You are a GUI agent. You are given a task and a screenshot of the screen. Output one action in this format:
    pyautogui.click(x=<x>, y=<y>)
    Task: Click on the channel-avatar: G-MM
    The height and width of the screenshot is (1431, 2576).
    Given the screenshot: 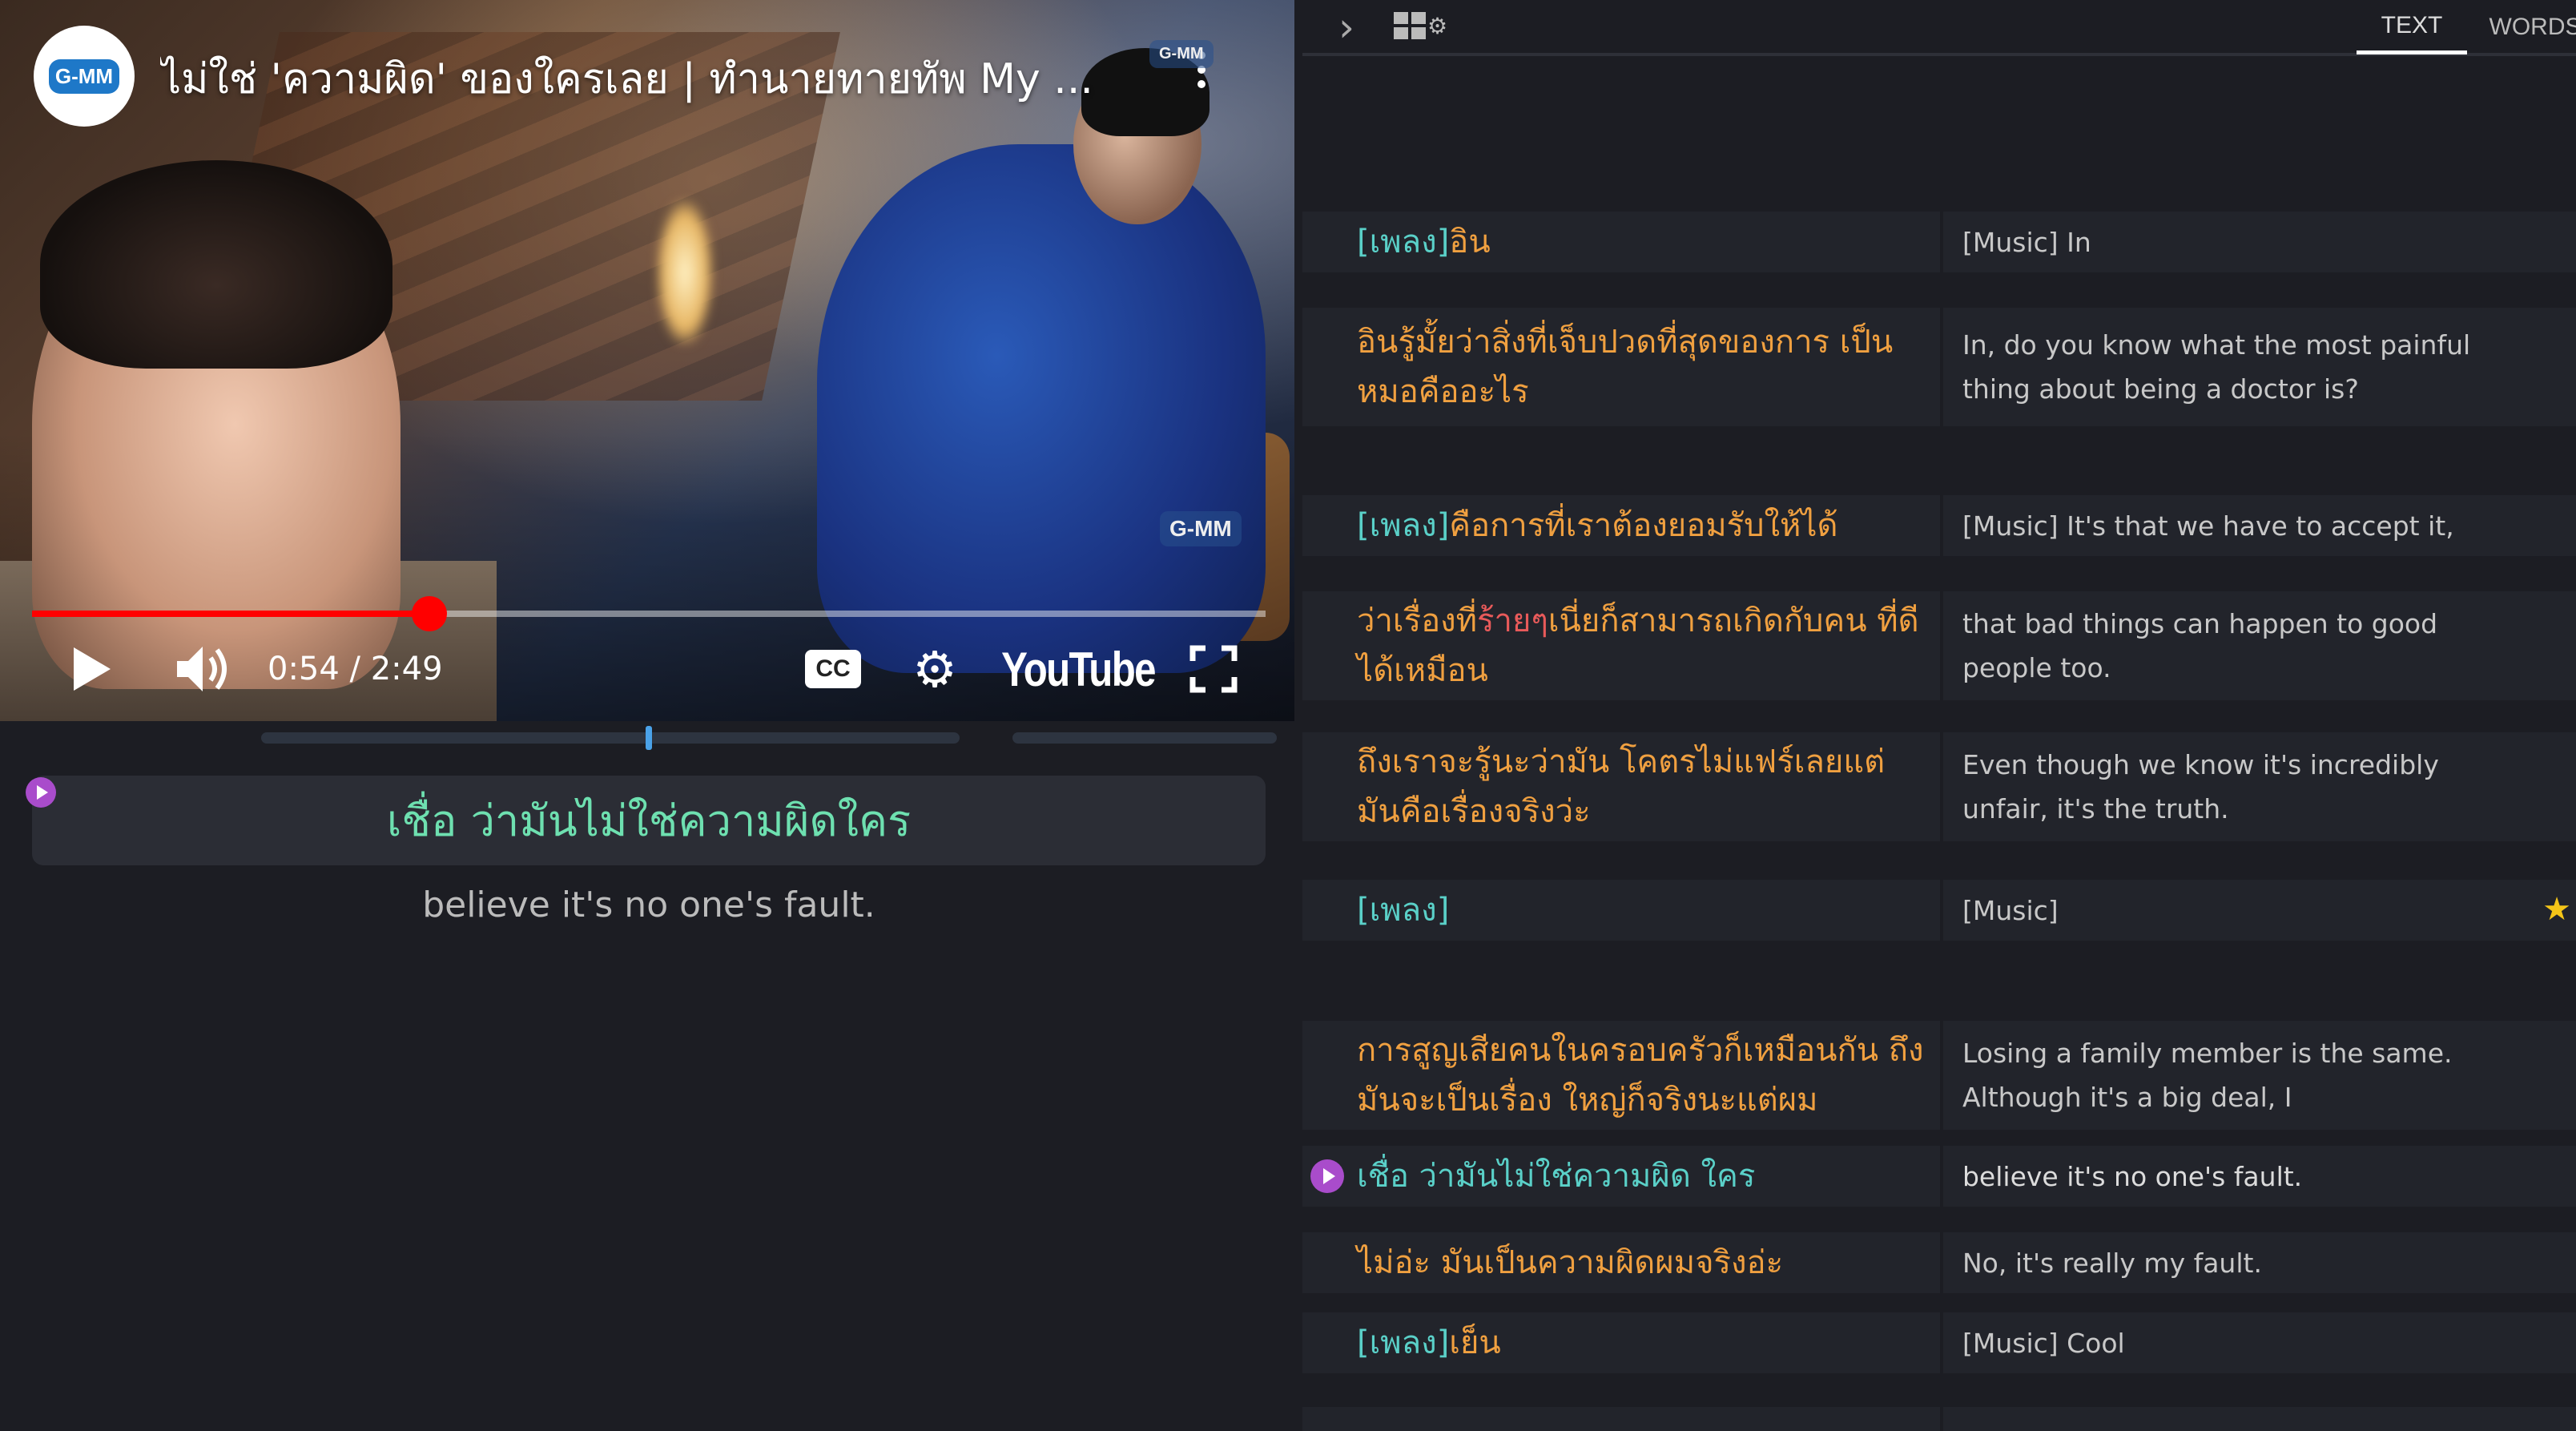 What is the action you would take?
    pyautogui.click(x=84, y=76)
    